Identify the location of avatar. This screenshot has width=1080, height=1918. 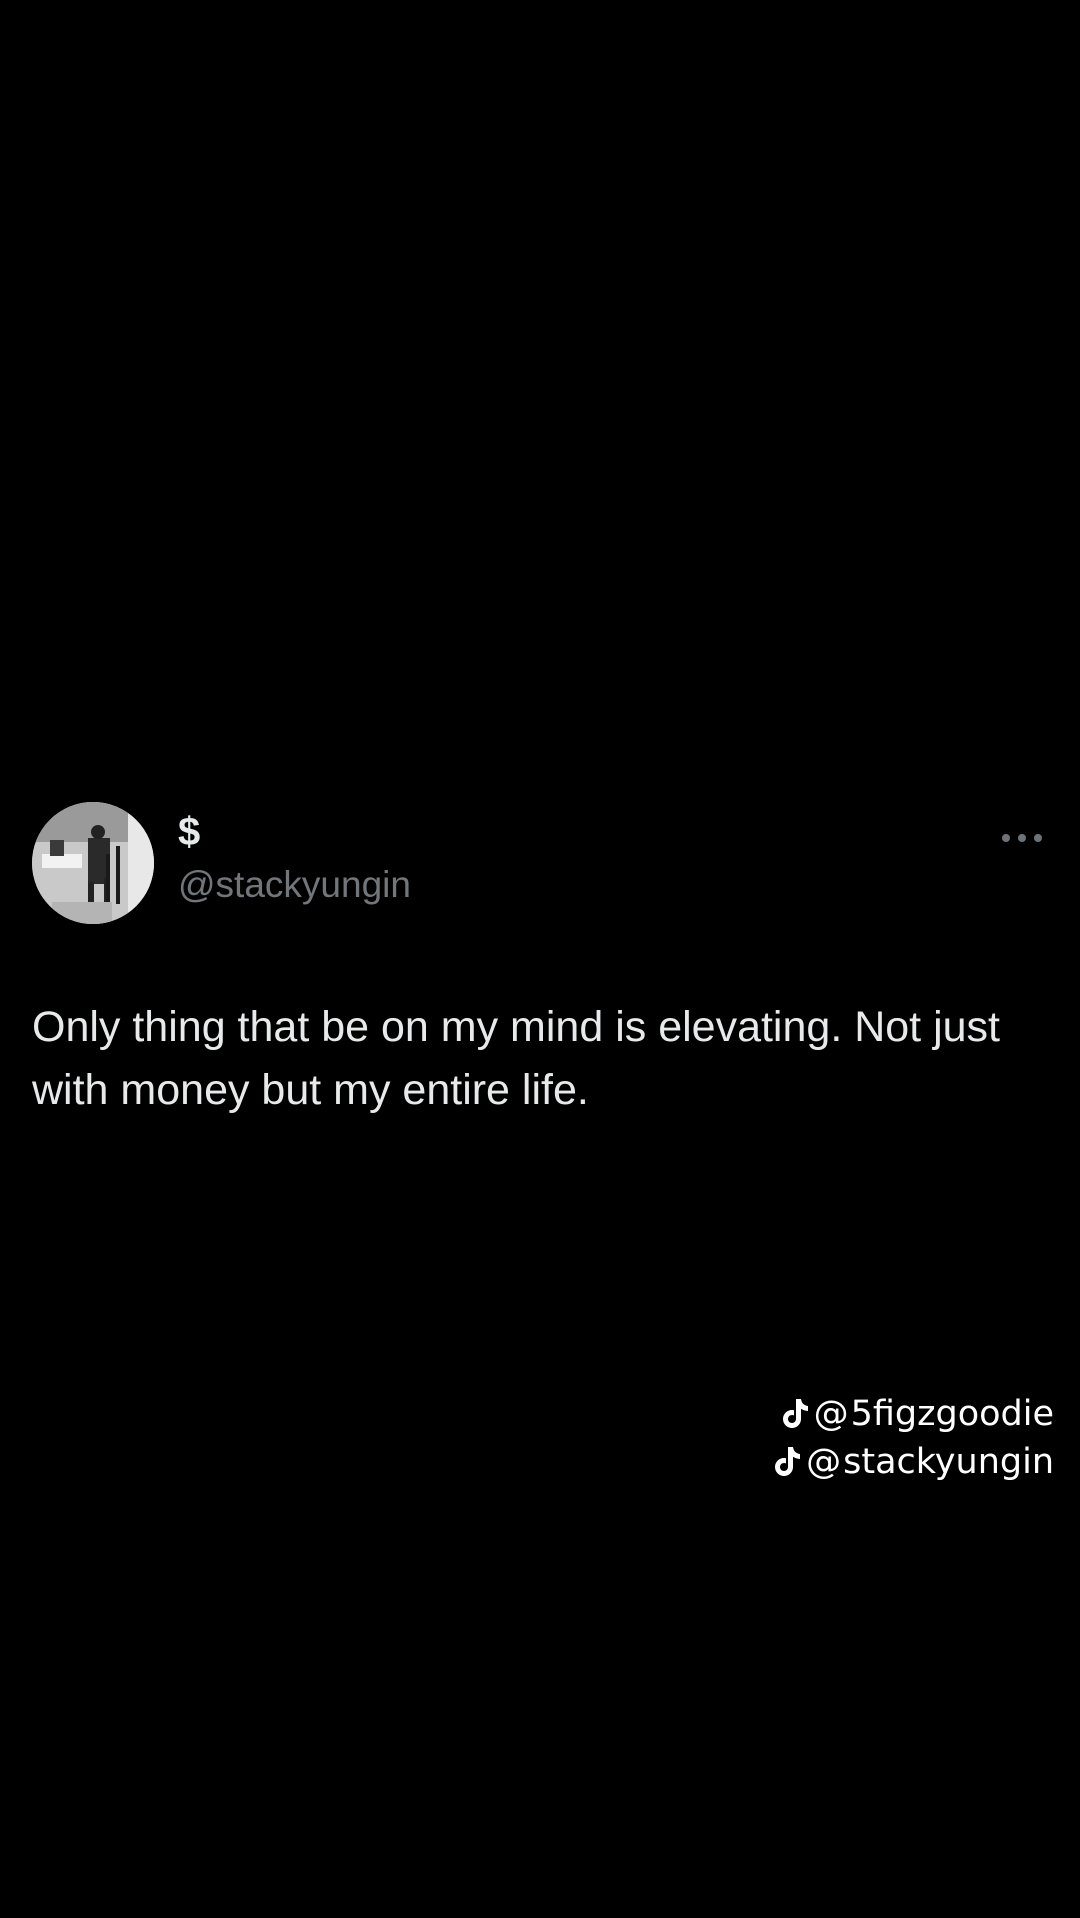
(93, 863).